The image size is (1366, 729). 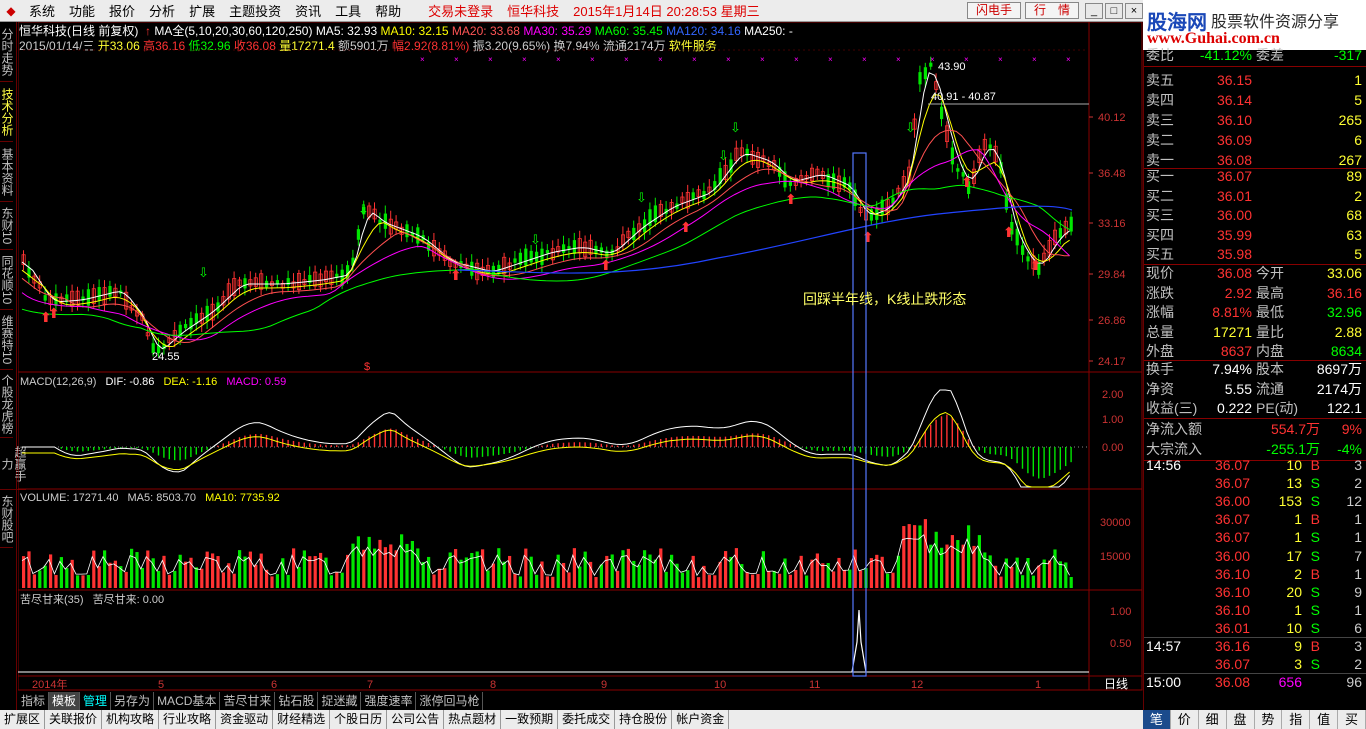 I want to click on extension-tab-2: 机构攻略, so click(x=131, y=719).